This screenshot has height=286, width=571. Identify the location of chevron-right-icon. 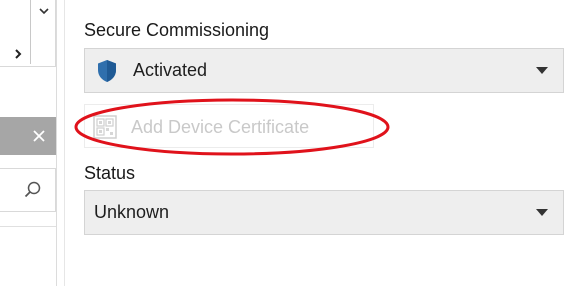
(18, 54).